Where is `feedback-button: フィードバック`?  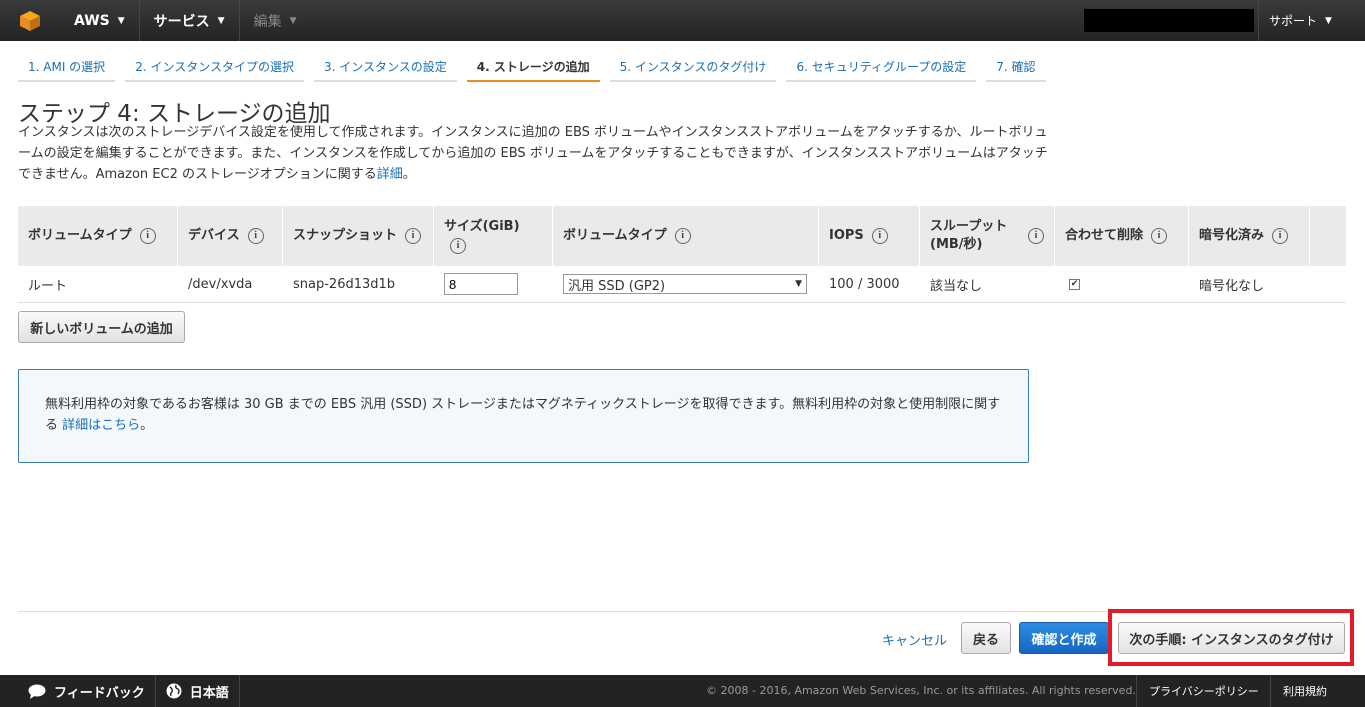
feedback-button: フィードバック is located at coordinates (78, 691).